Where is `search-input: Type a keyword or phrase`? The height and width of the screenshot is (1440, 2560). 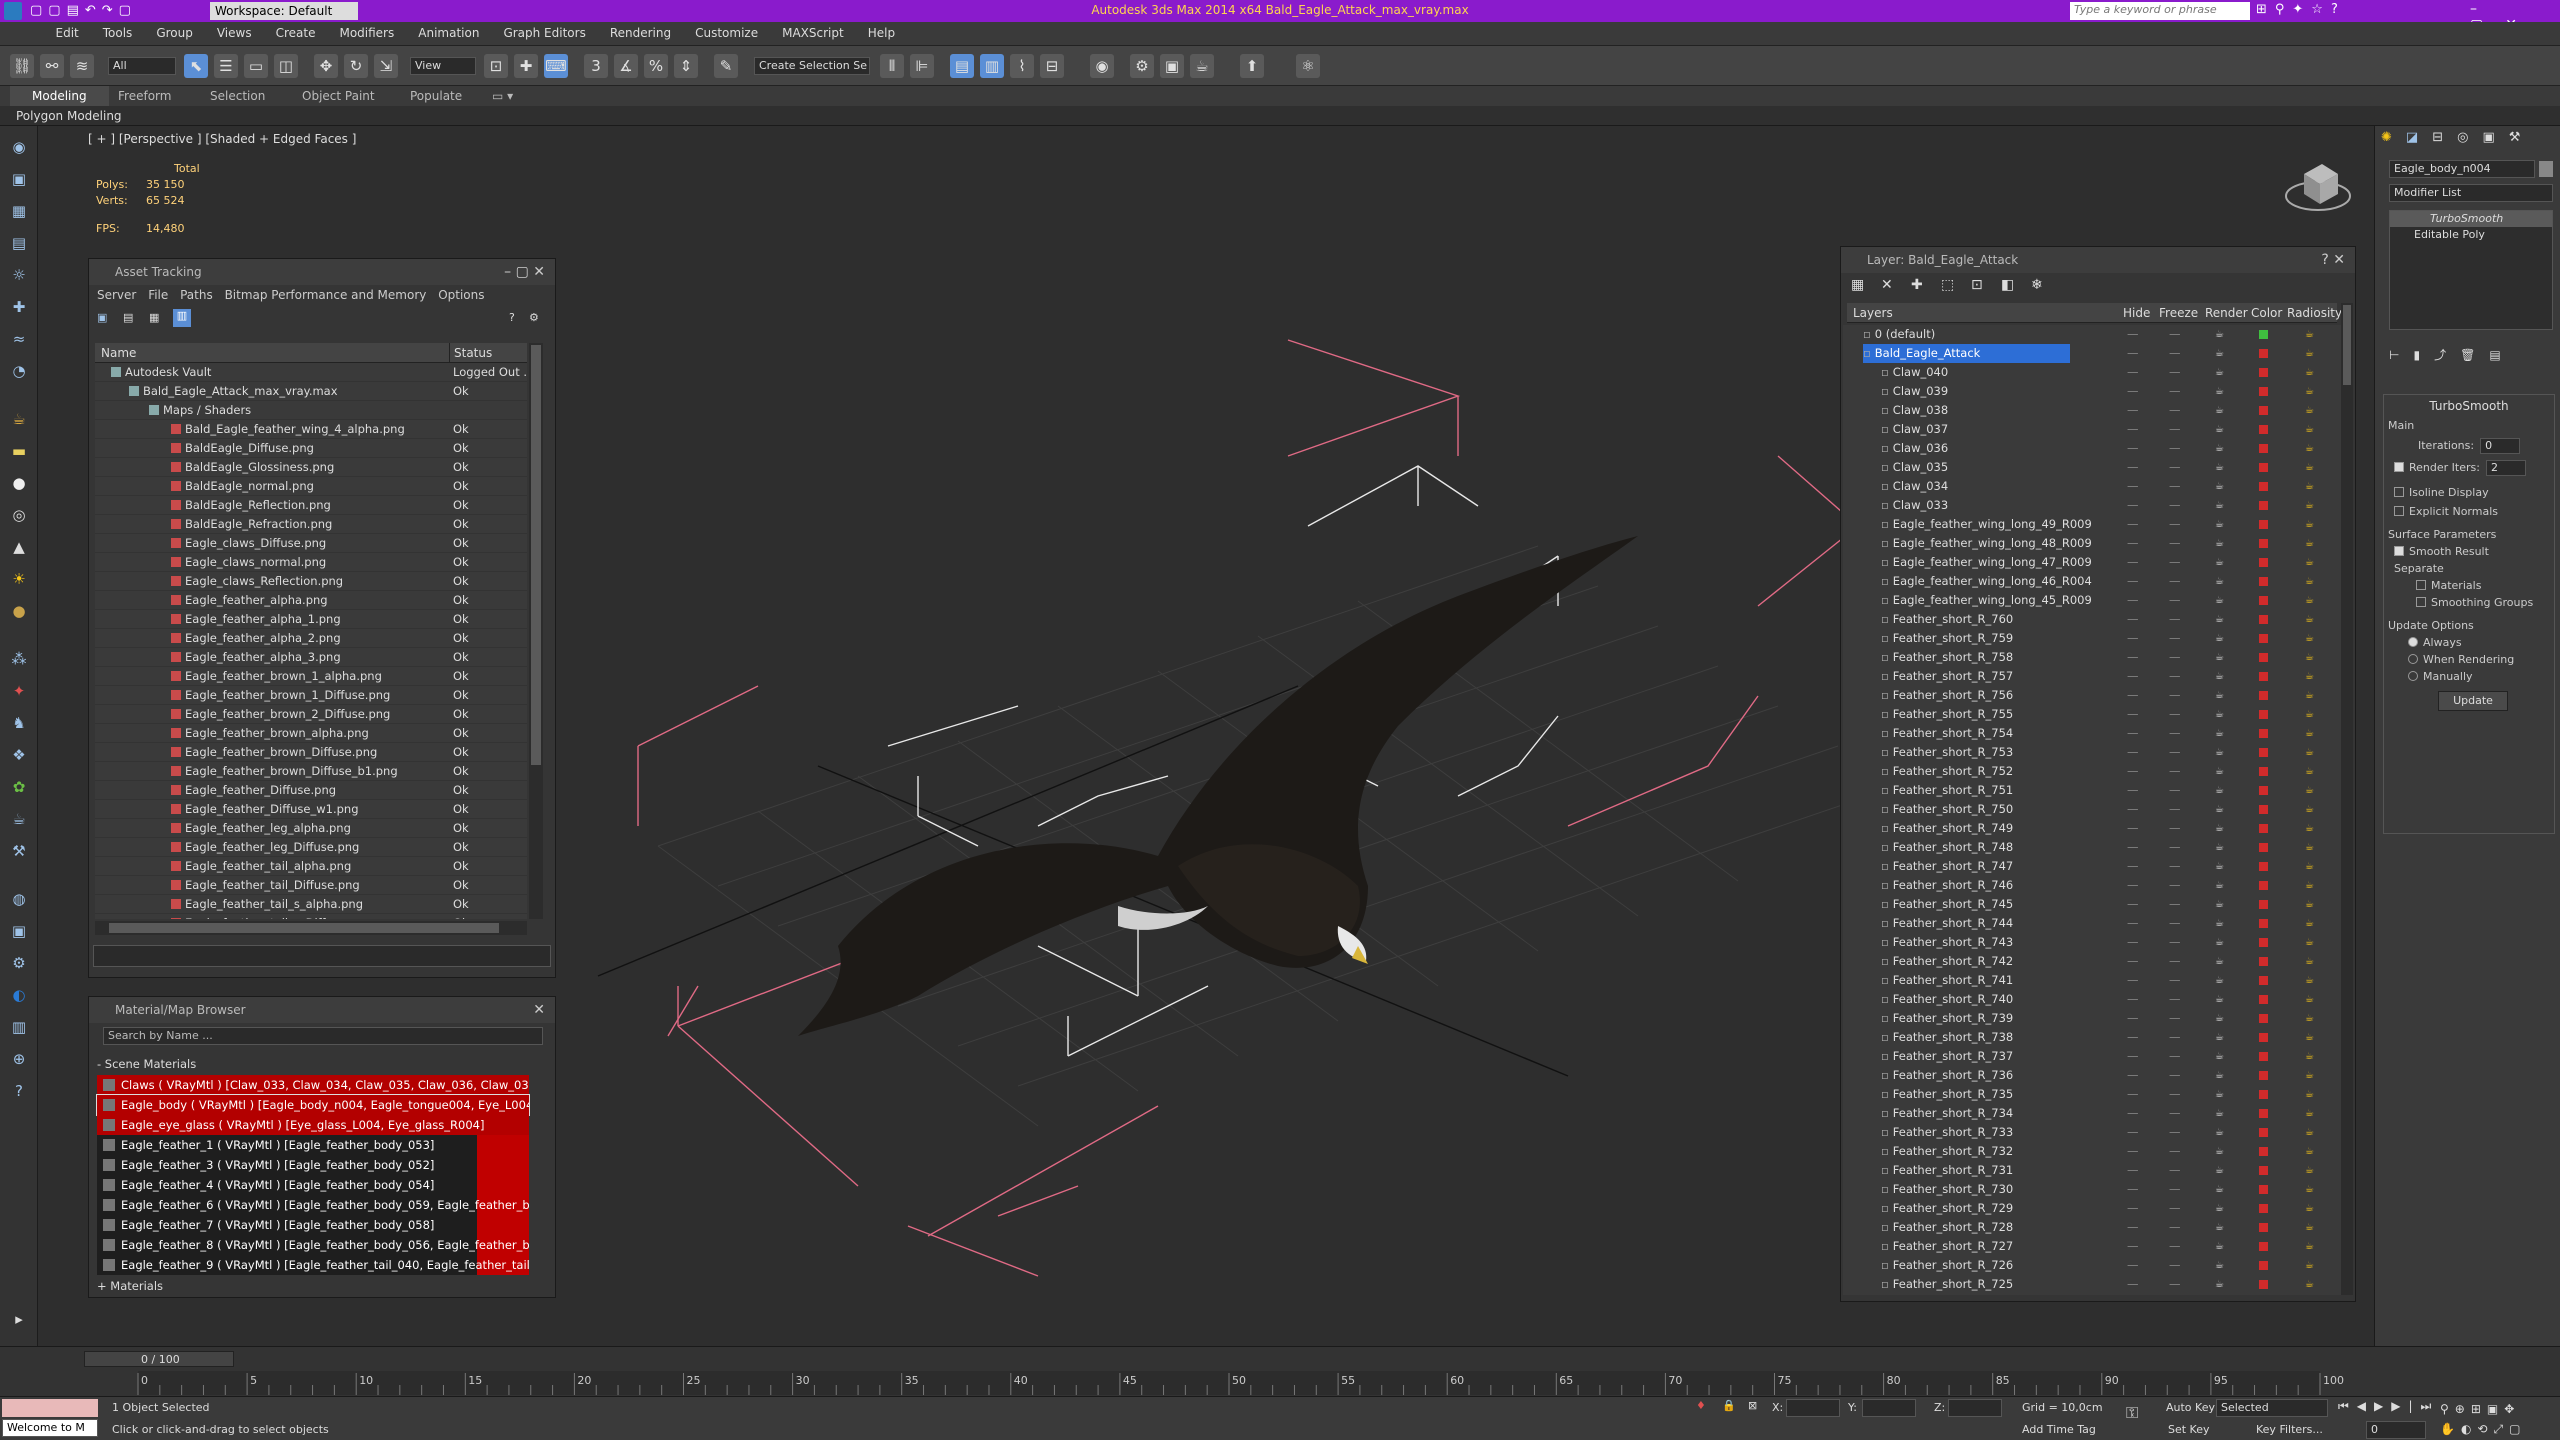 search-input: Type a keyword or phrase is located at coordinates (2160, 11).